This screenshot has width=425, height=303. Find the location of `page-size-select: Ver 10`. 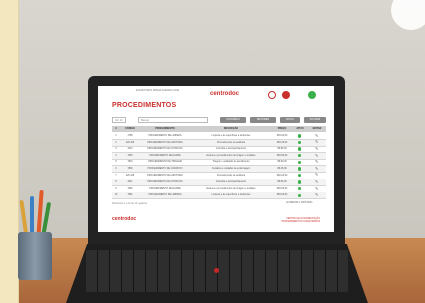

page-size-select: Ver 10 is located at coordinates (119, 120).